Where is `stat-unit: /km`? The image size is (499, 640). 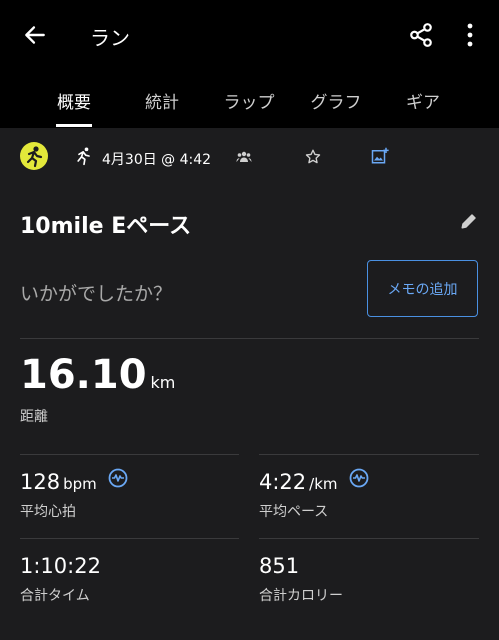 stat-unit: /km is located at coordinates (323, 484).